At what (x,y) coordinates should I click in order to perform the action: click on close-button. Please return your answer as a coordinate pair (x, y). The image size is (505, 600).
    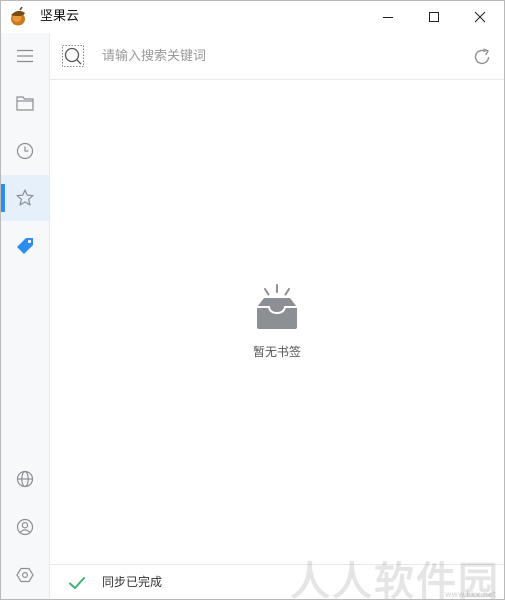
    Looking at the image, I should click on (480, 17).